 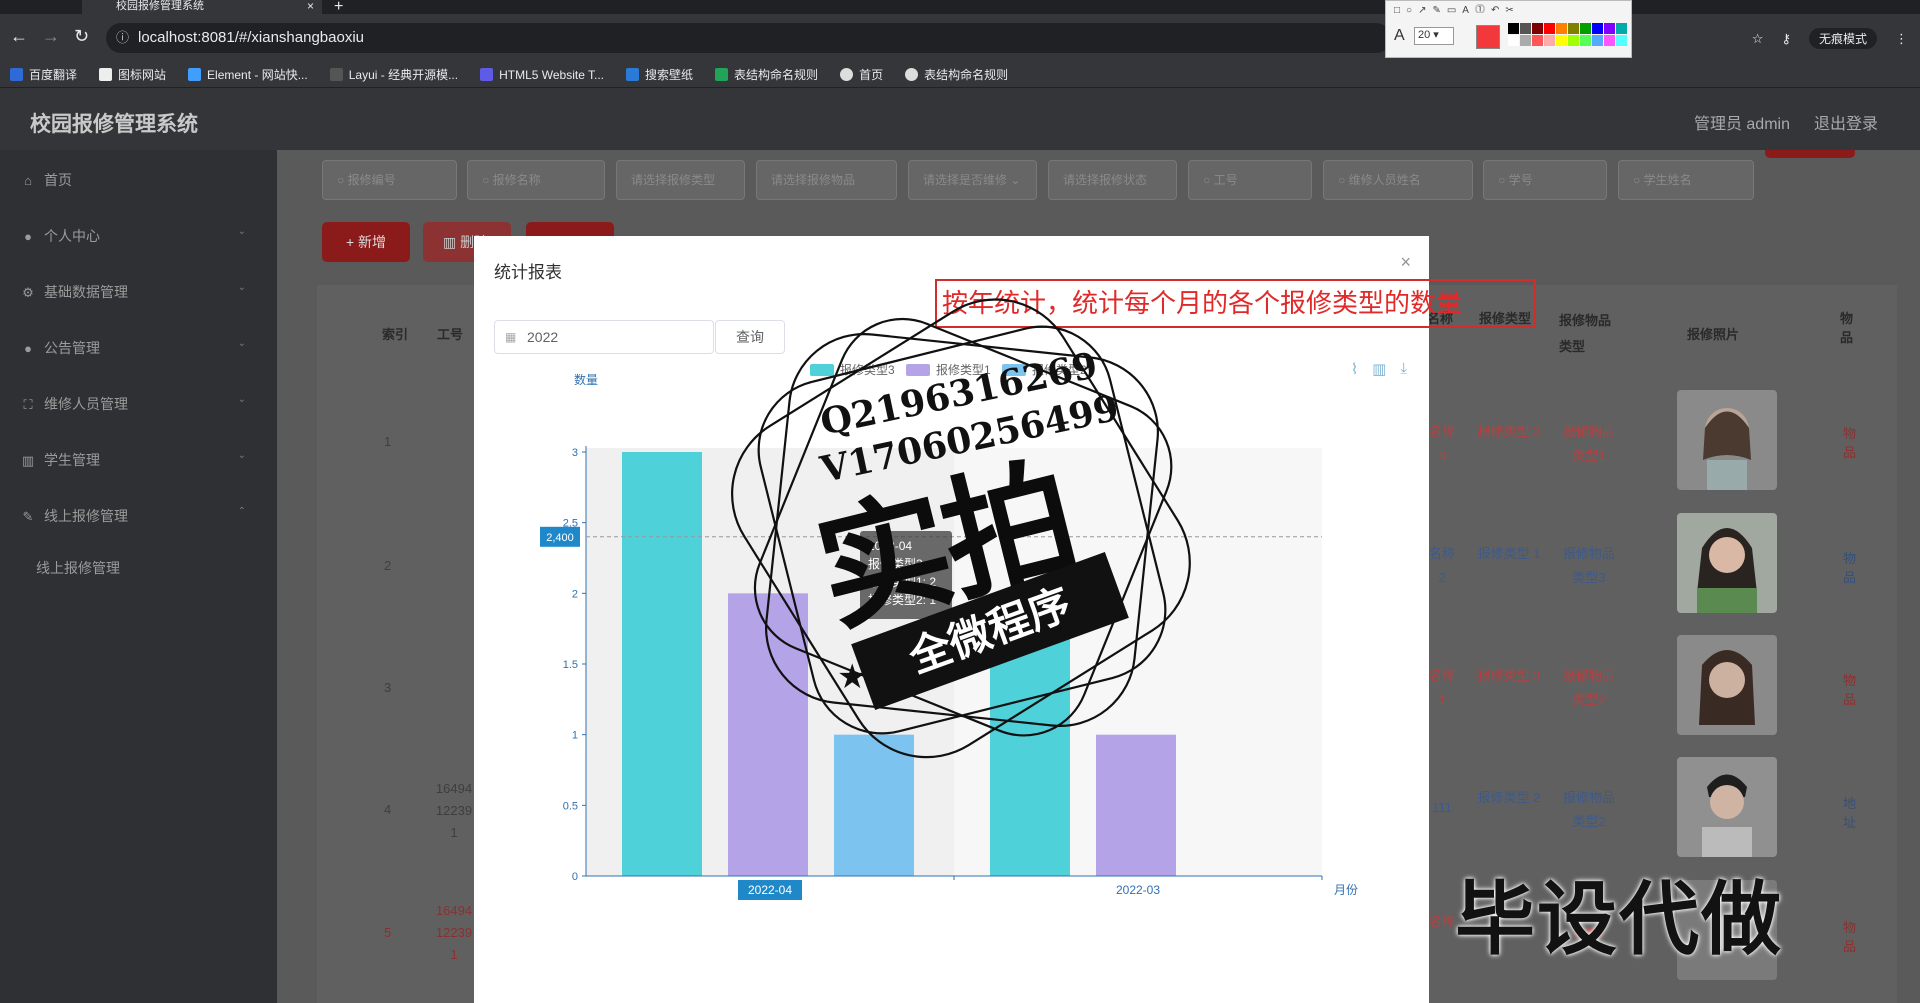 I want to click on annotation-toolbar: □○↗✎▭A⓵↶✂▣⌖◉⬇⌷☆↩✓ A 20 ▾, so click(x=1508, y=29).